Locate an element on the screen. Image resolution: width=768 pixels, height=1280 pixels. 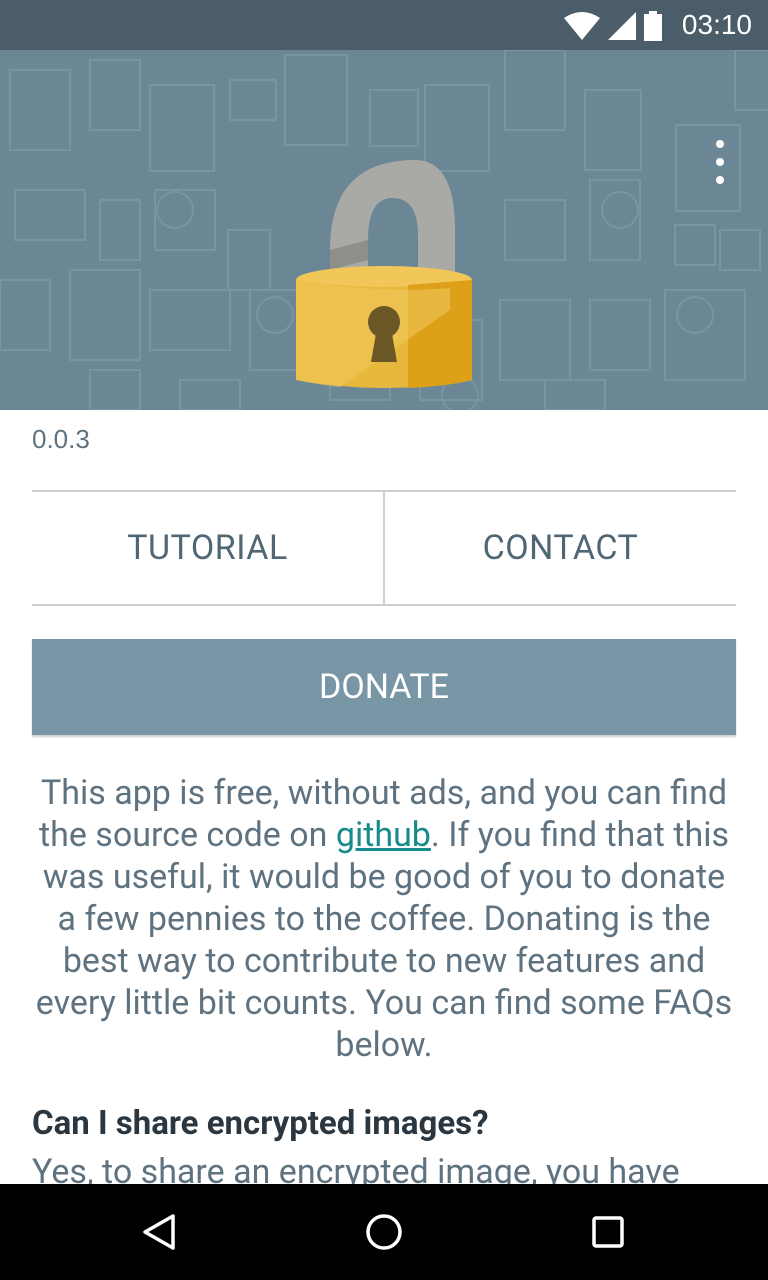
back-icon is located at coordinates (160, 1232).